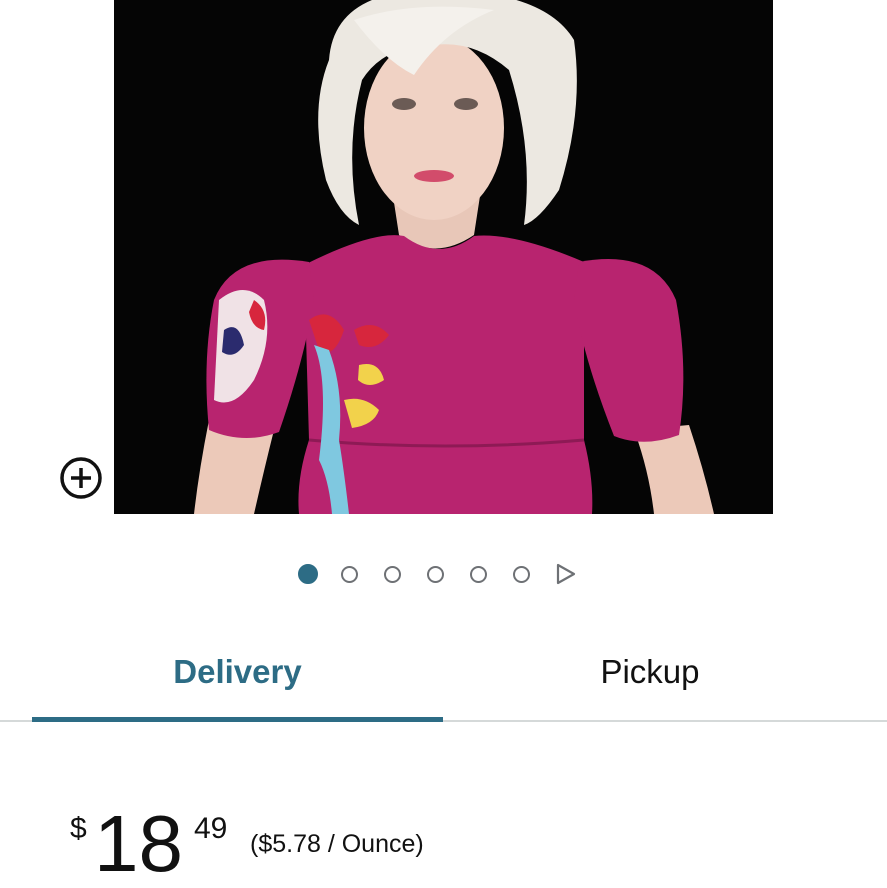 Image resolution: width=887 pixels, height=888 pixels. What do you see at coordinates (650, 672) in the screenshot?
I see `tab-pickup: Pickup` at bounding box center [650, 672].